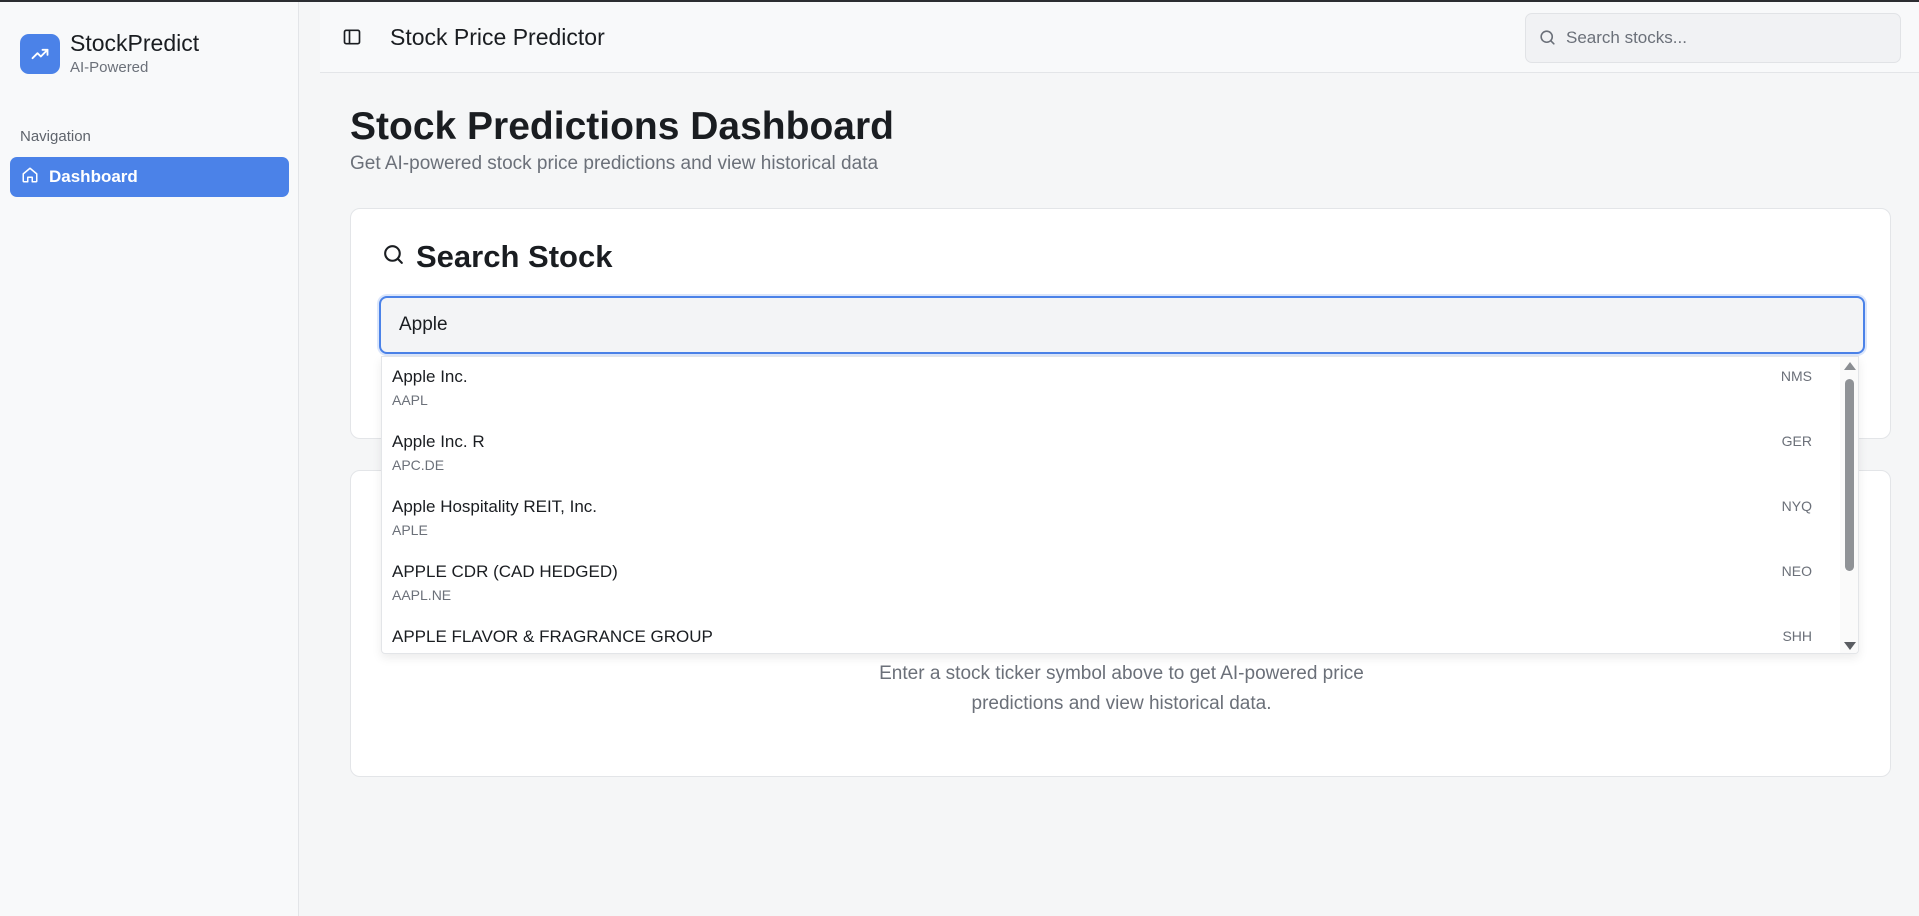 This screenshot has width=1919, height=916. Describe the element at coordinates (1112, 389) in the screenshot. I see `suggestion-item: Apple Inc. AAPL NMS` at that location.